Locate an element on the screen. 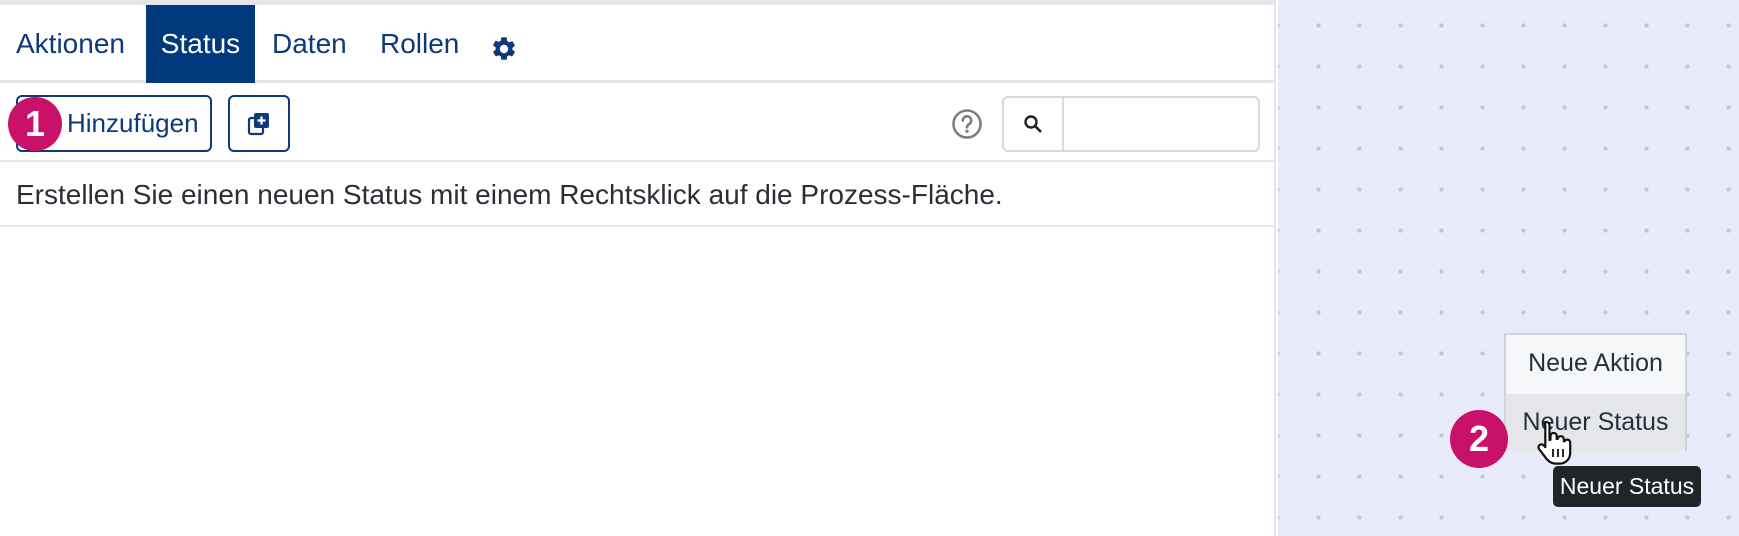  tab-status: Status is located at coordinates (200, 44).